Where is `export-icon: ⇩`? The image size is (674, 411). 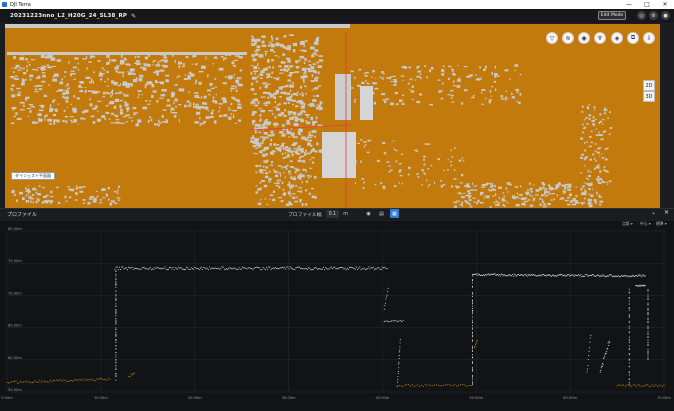
export-icon: ⇩ is located at coordinates (649, 38).